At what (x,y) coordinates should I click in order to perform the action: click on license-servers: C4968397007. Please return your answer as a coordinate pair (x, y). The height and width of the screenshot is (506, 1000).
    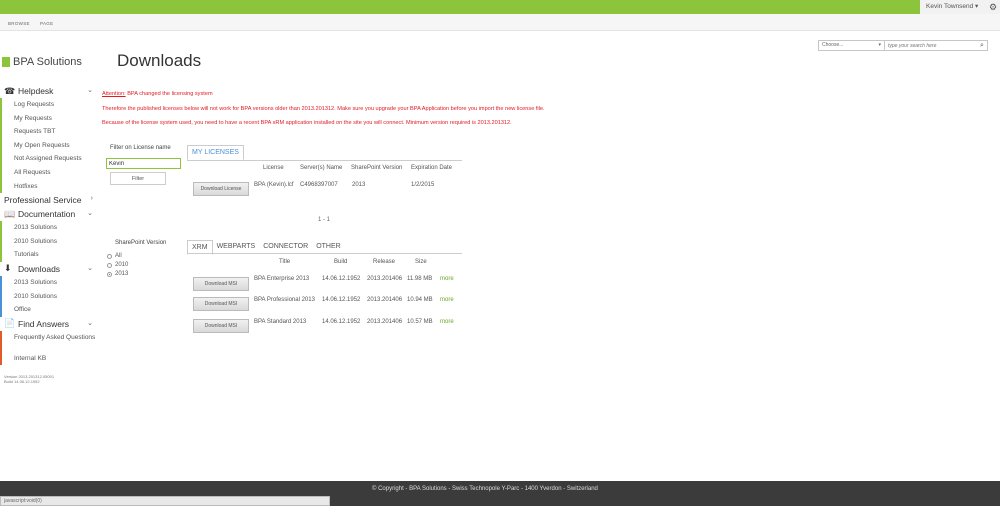
    Looking at the image, I should click on (319, 185).